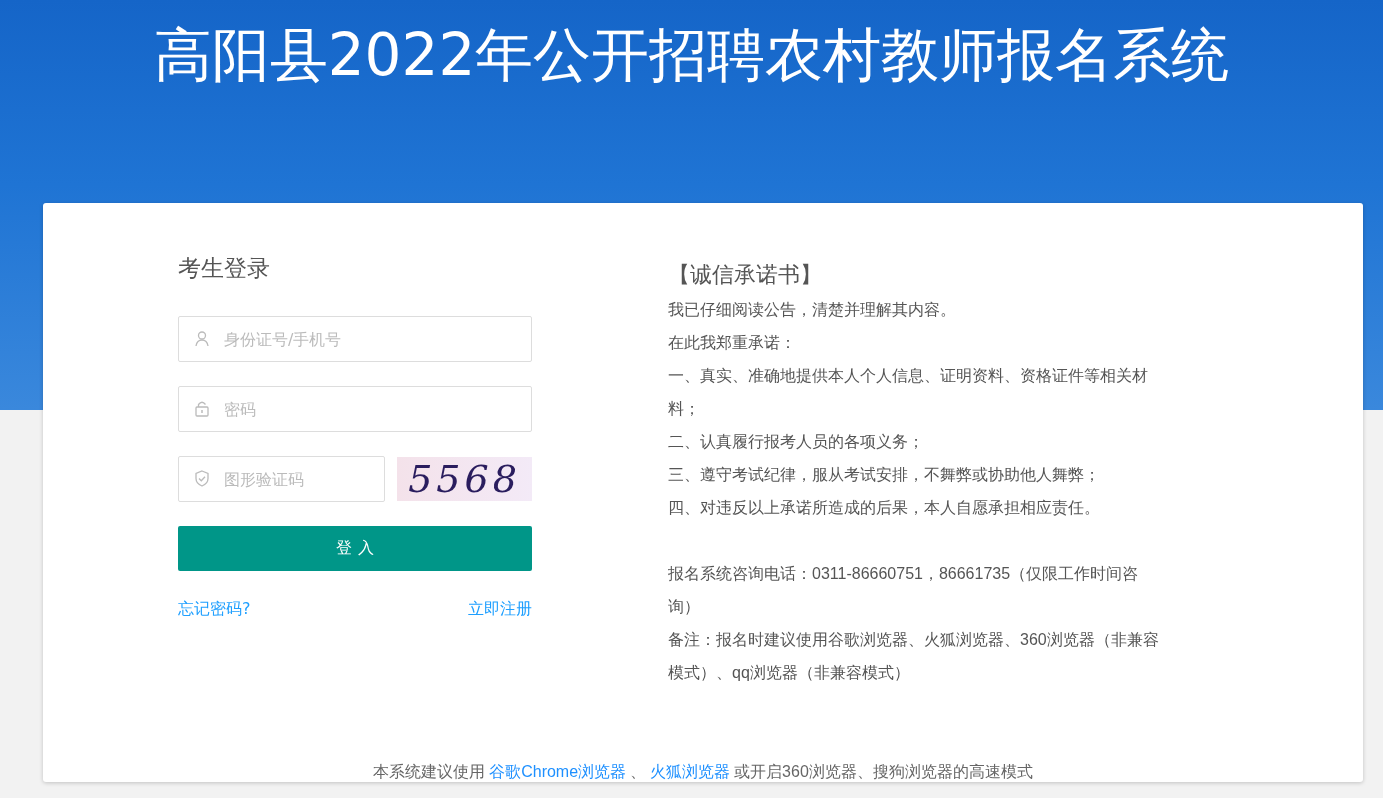 The image size is (1383, 798). What do you see at coordinates (745, 275) in the screenshot?
I see `pledge-title: 【诚信承诺书】` at bounding box center [745, 275].